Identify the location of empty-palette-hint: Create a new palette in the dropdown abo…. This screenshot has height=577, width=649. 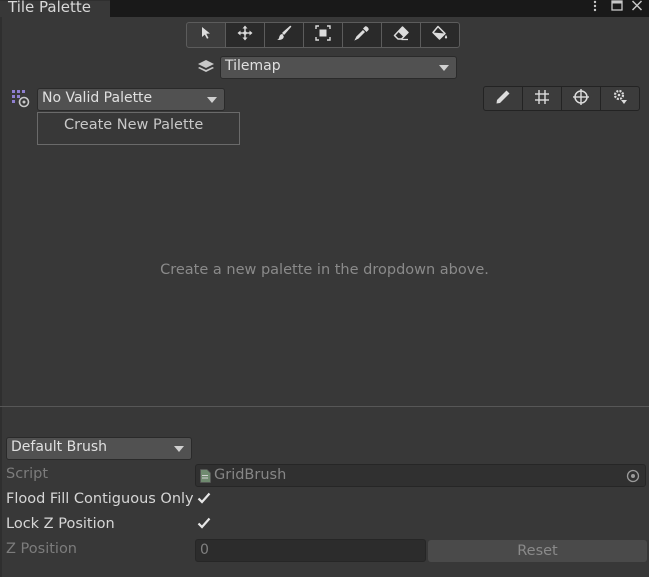
(324, 270).